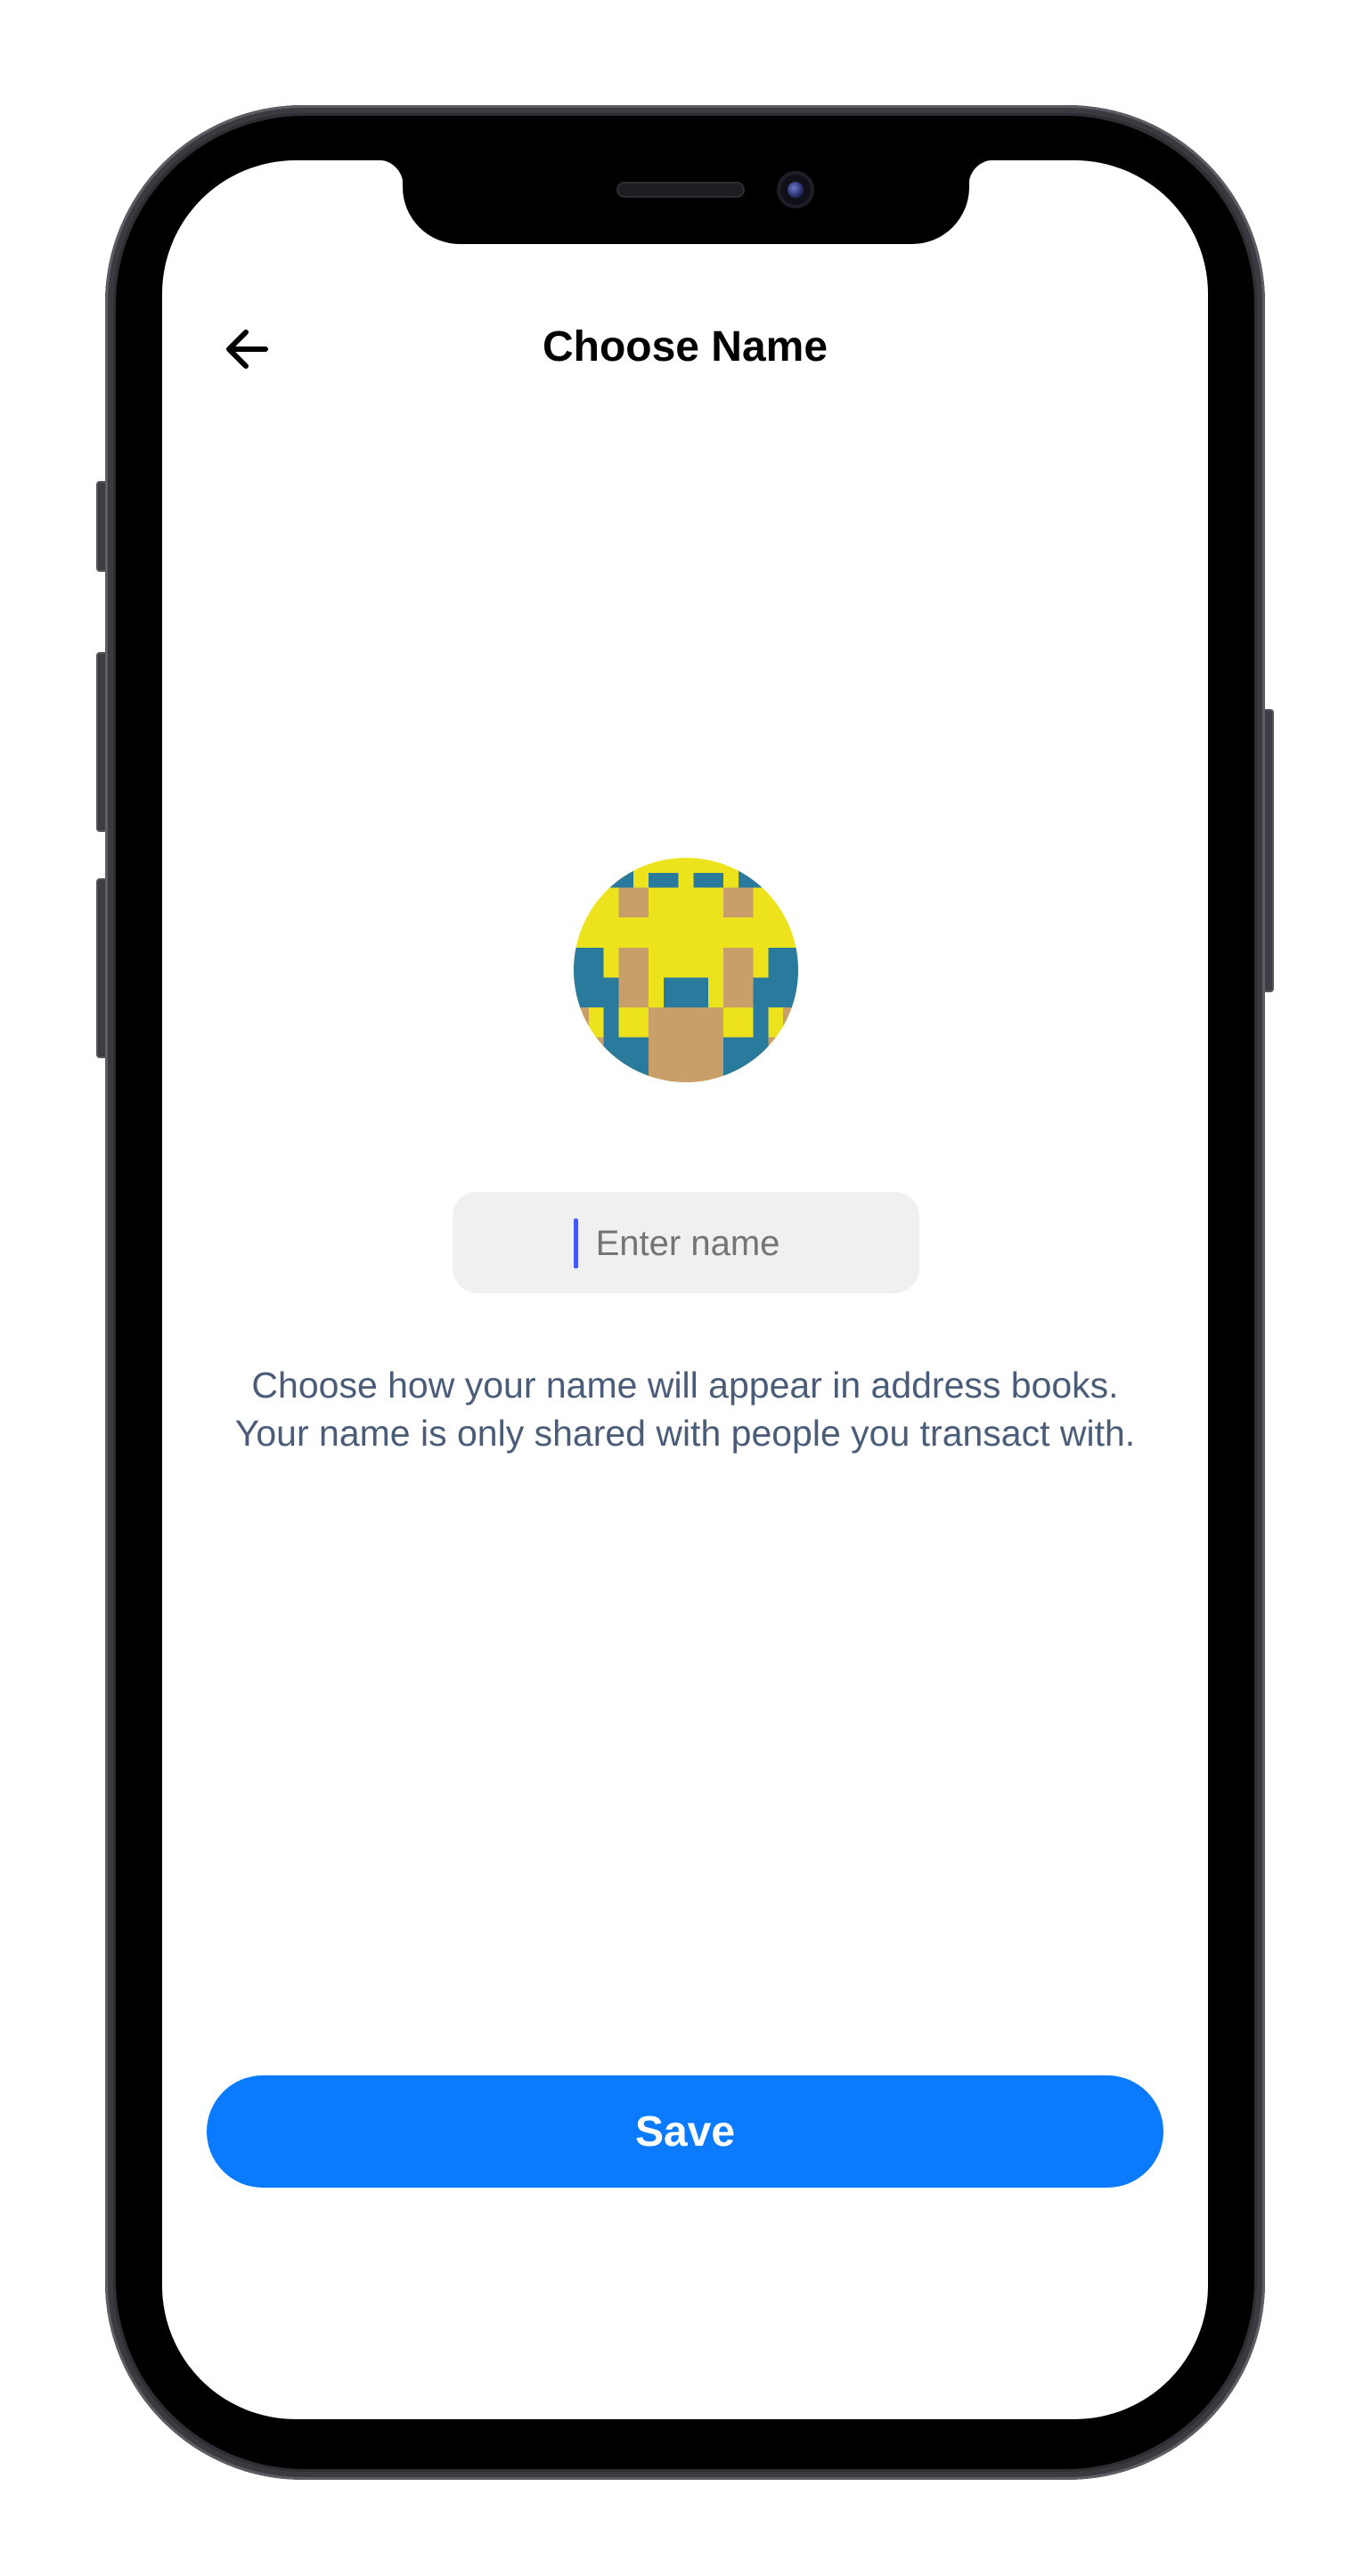  I want to click on speaker-grille, so click(681, 190).